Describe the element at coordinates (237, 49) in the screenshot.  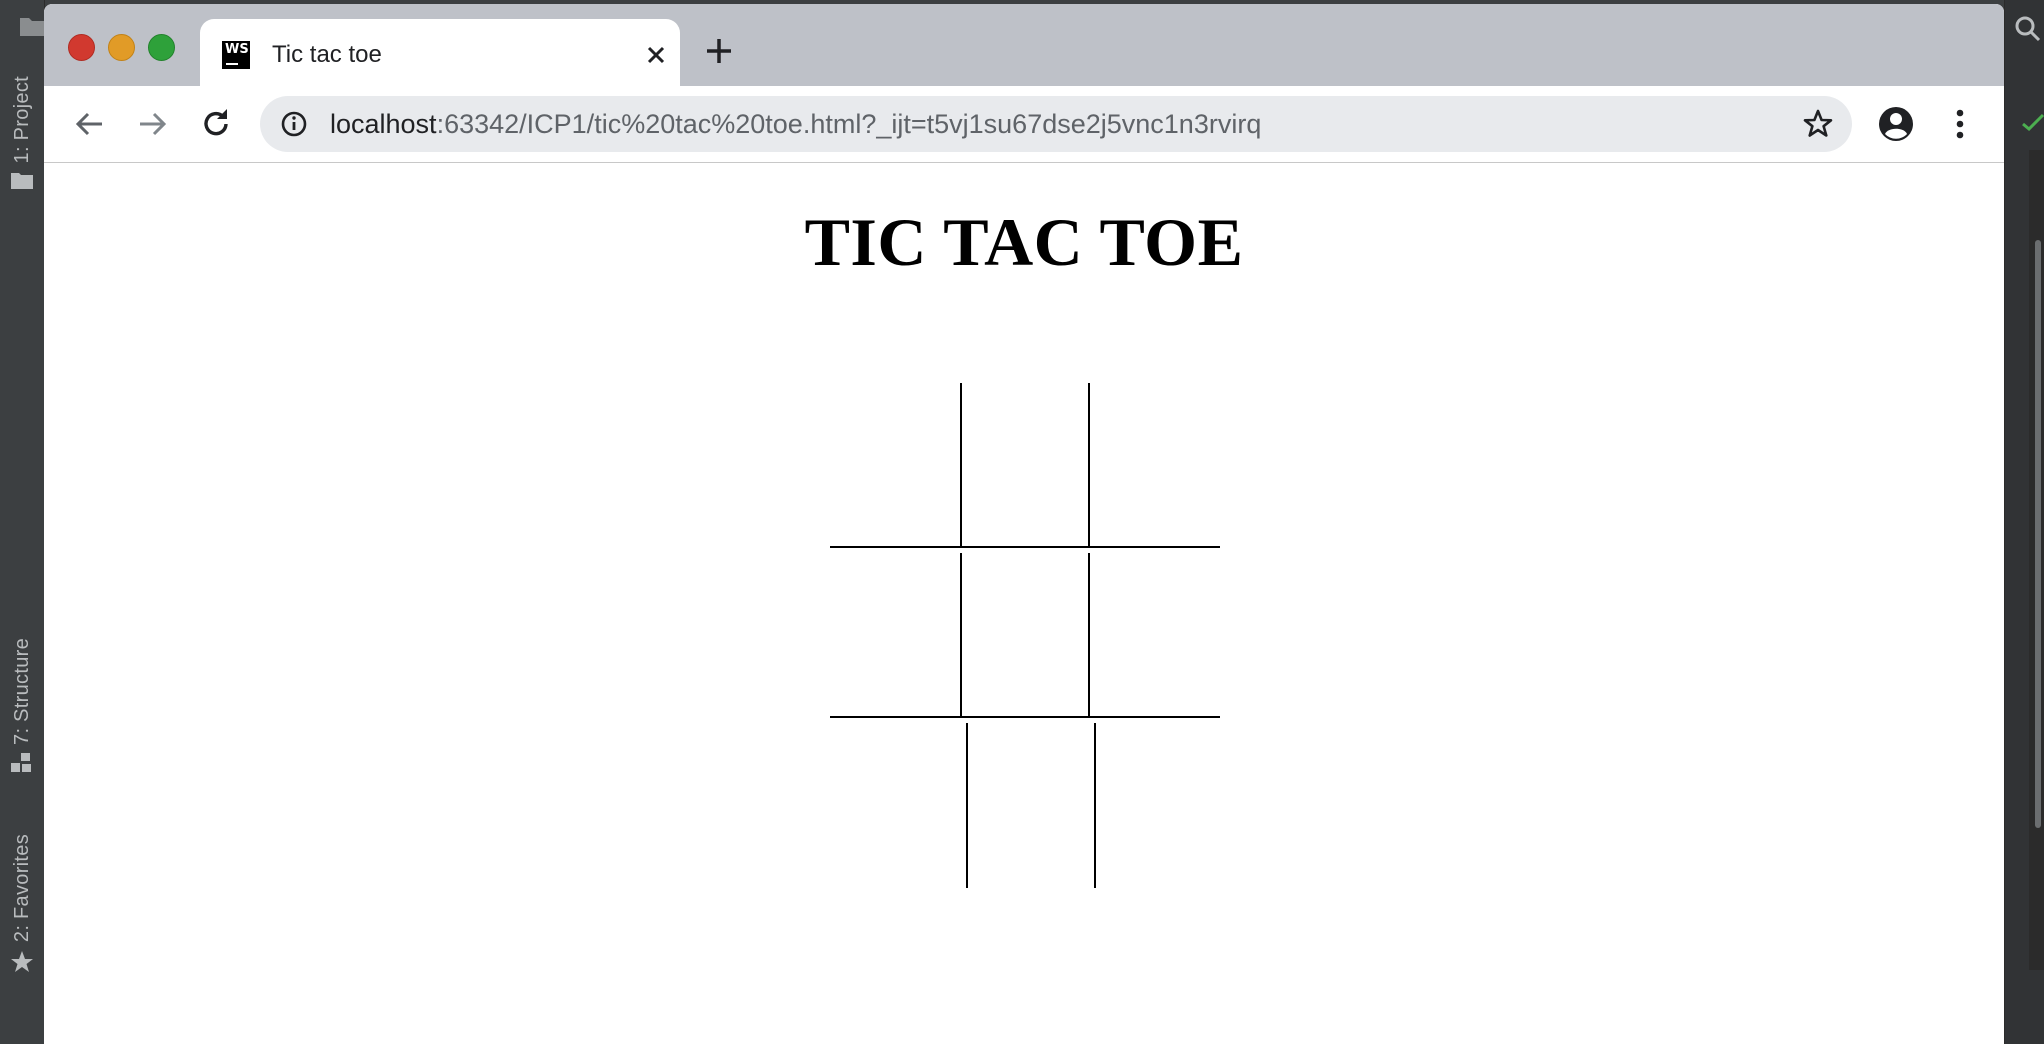
I see `favicon-text: WS` at that location.